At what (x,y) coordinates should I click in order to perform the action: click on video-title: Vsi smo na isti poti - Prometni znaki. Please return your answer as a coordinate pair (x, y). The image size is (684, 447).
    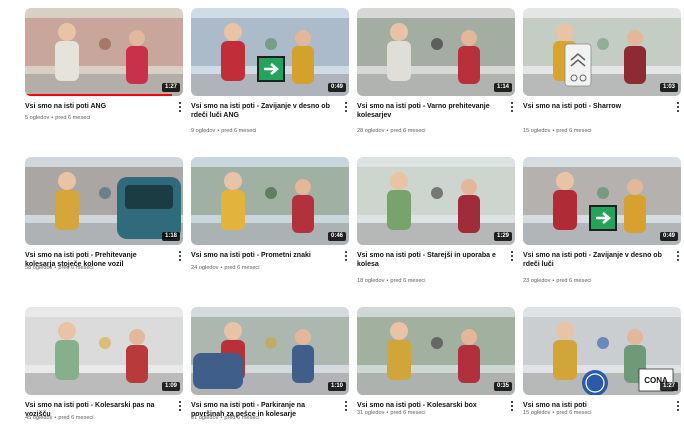
    Looking at the image, I should click on (261, 255).